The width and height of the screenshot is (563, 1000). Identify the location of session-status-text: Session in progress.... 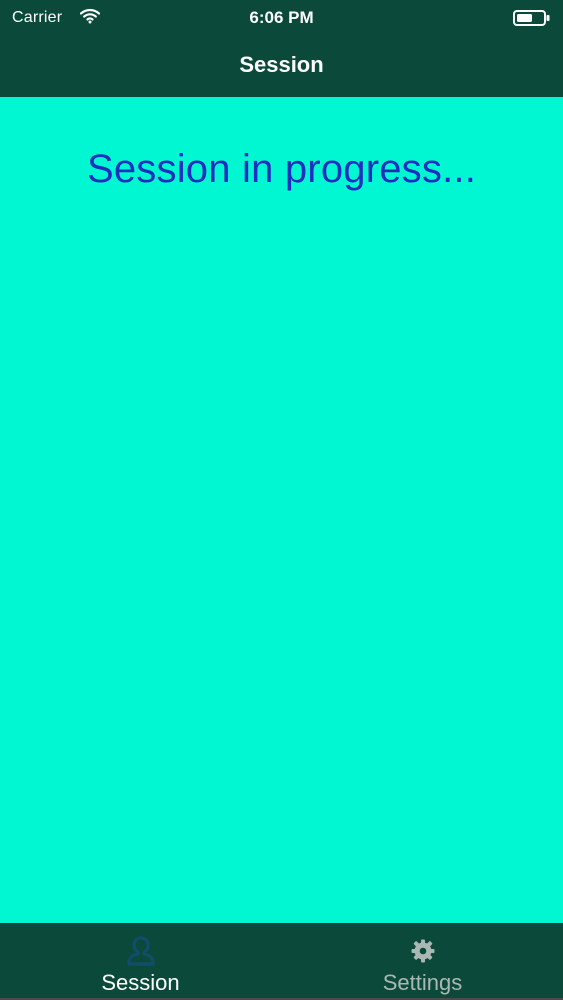
(281, 169).